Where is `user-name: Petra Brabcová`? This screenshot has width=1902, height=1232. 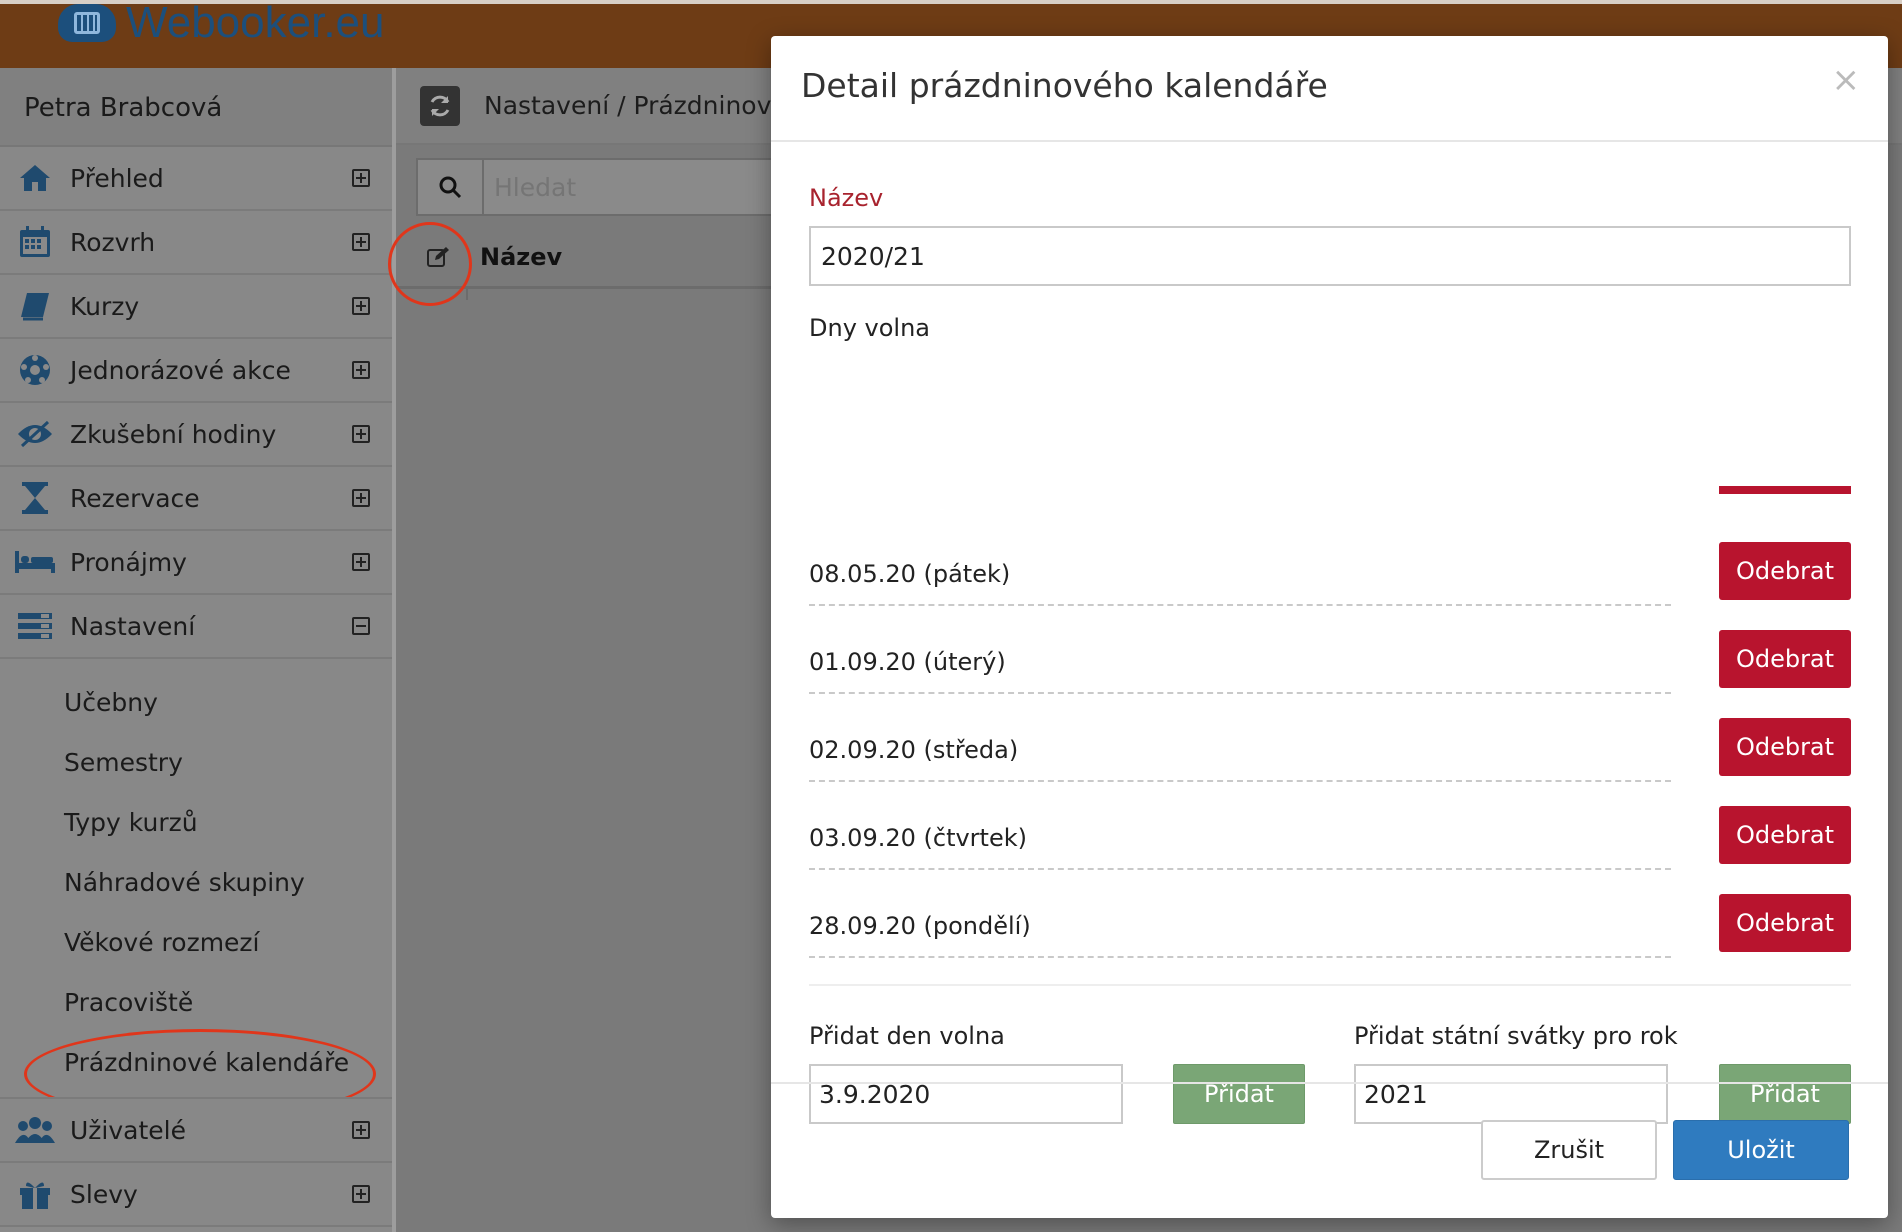
user-name: Petra Brabcová is located at coordinates (196, 107).